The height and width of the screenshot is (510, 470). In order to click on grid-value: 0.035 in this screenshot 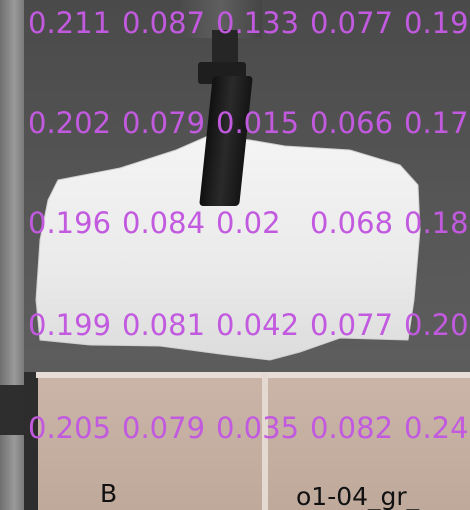, I will do `click(258, 428)`.